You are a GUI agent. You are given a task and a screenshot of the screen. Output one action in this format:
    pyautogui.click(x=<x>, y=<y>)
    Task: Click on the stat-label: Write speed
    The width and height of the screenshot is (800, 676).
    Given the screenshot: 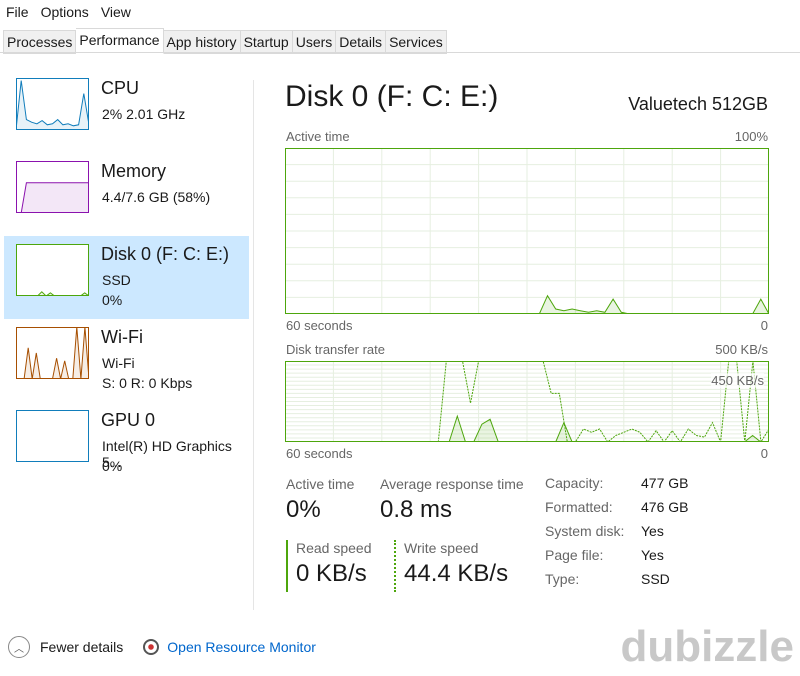 What is the action you would take?
    pyautogui.click(x=441, y=548)
    